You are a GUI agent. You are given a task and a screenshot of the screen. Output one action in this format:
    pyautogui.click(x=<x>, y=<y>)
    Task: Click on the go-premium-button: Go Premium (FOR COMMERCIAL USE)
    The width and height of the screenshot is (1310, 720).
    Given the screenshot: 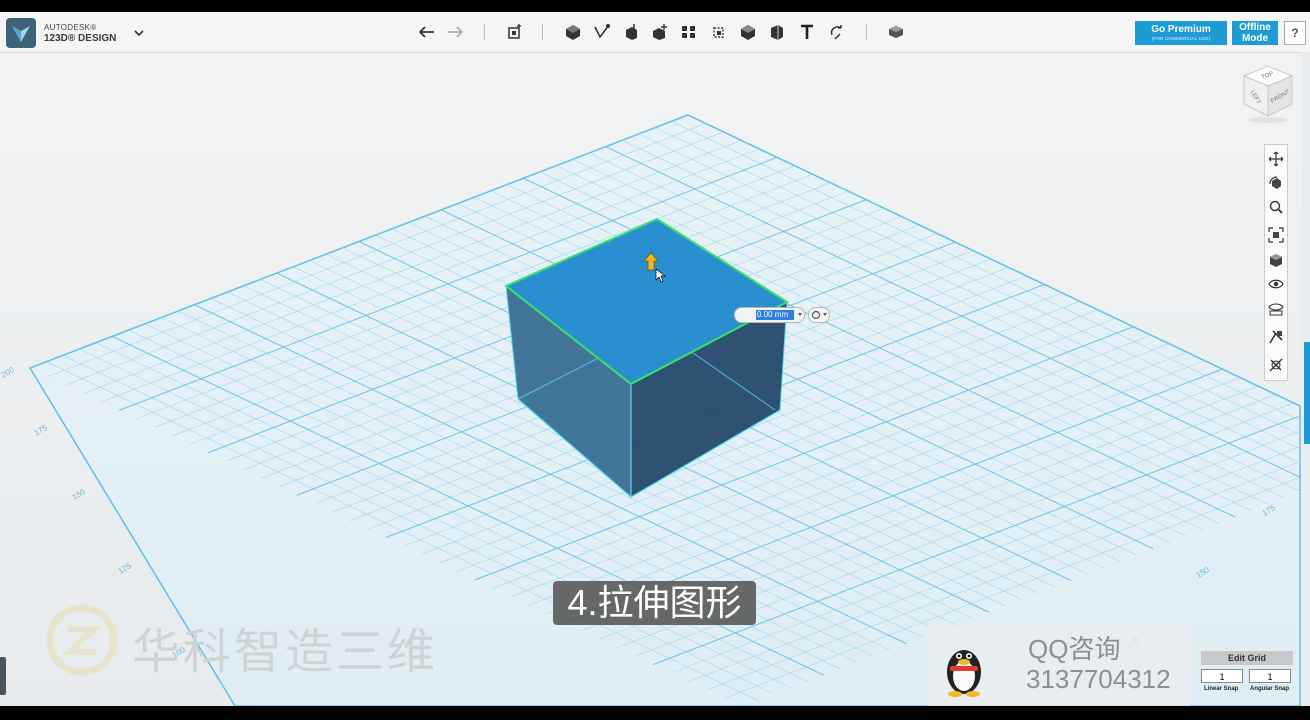 What is the action you would take?
    pyautogui.click(x=1181, y=33)
    